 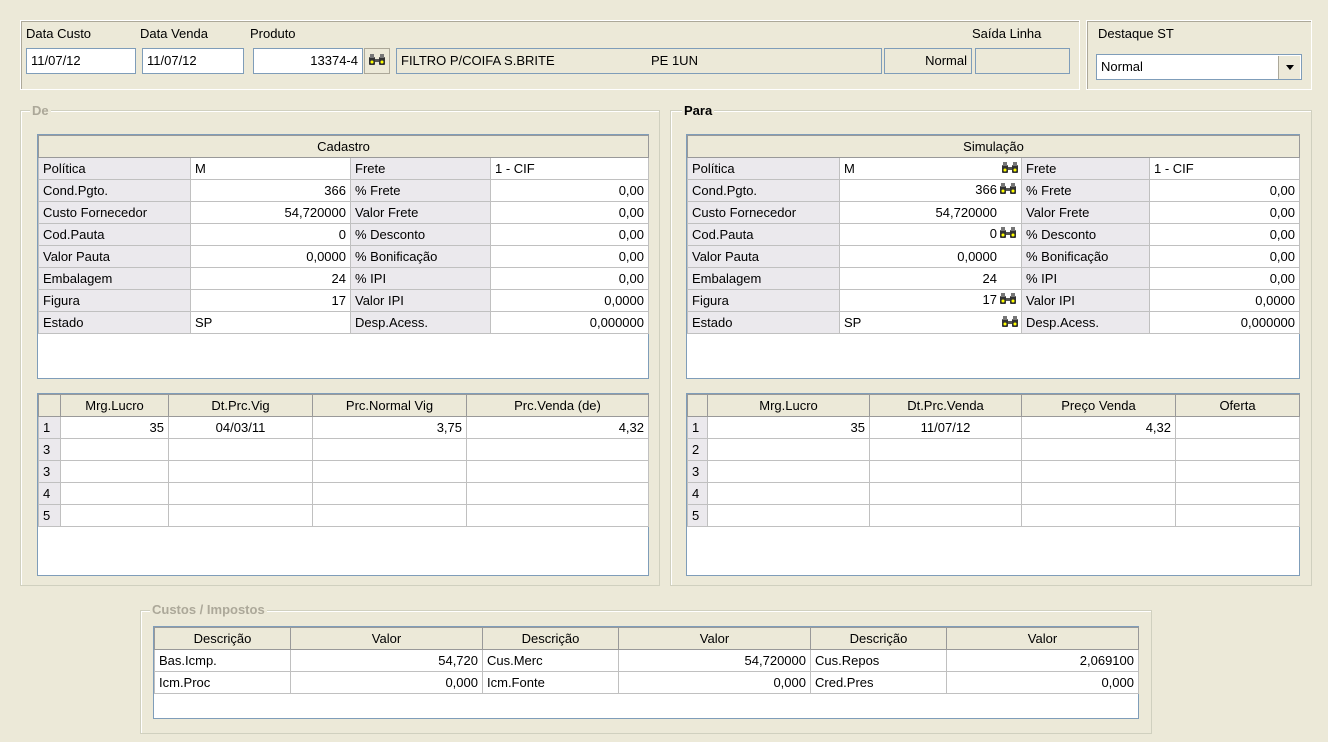 What do you see at coordinates (945, 405) in the screenshot?
I see `para-grid-header: Dt.Prc.Venda` at bounding box center [945, 405].